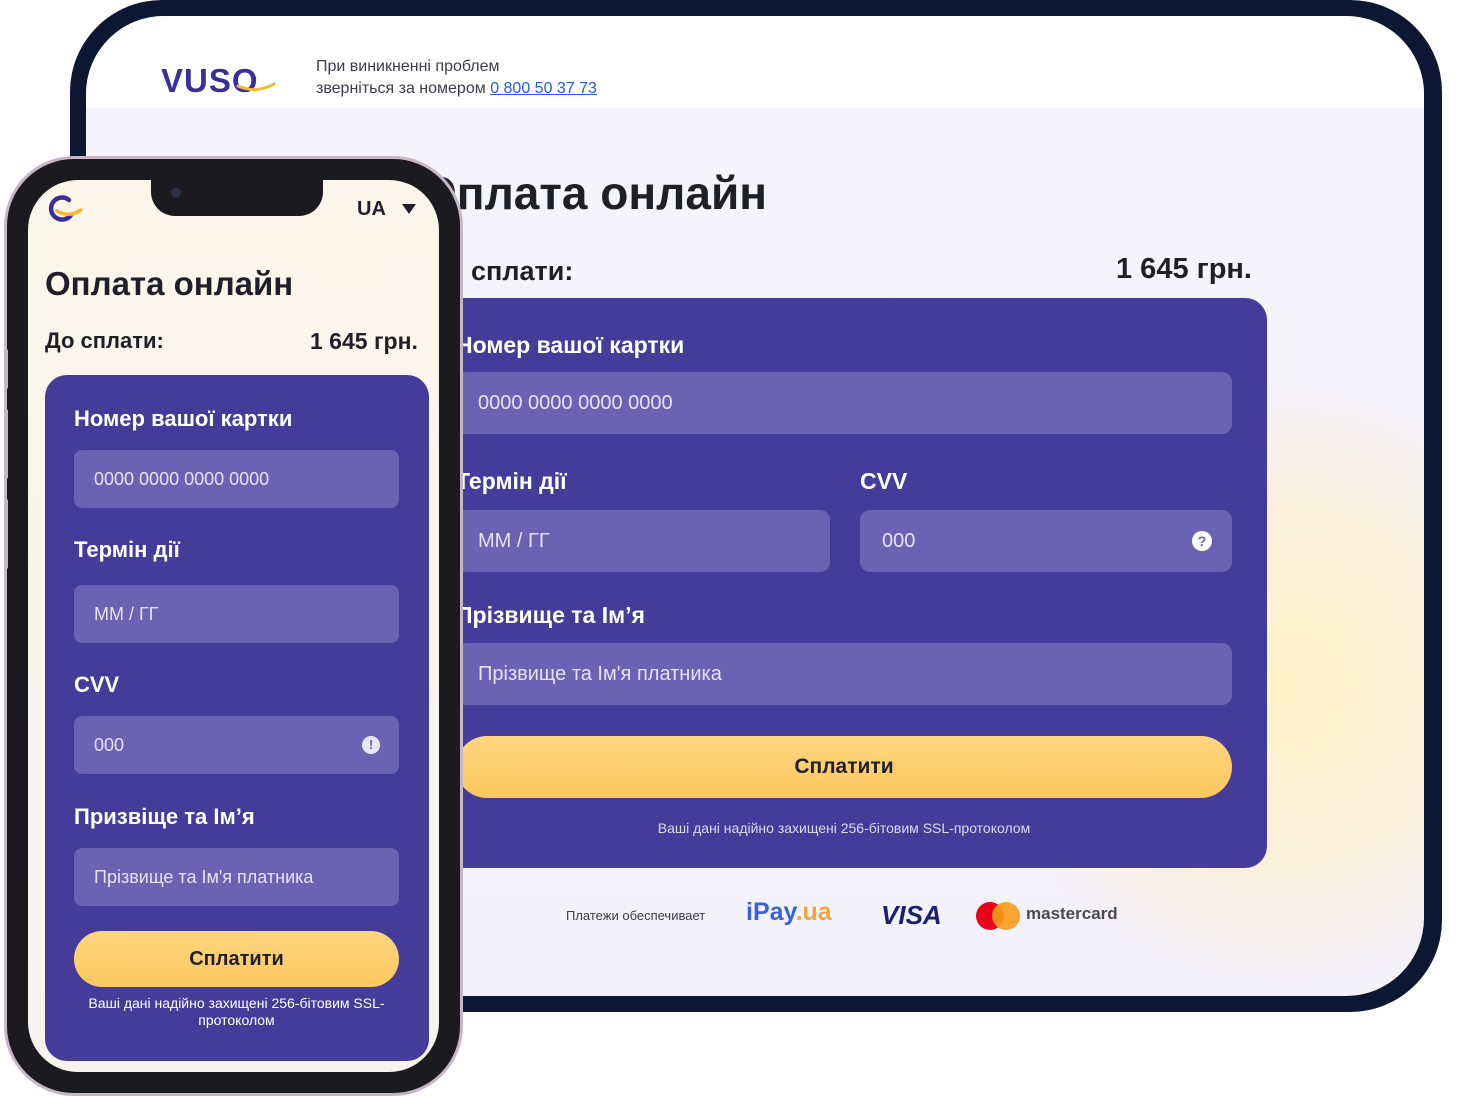  I want to click on support-line-2: зверніться за номером 0 800 50 37 73, so click(456, 89).